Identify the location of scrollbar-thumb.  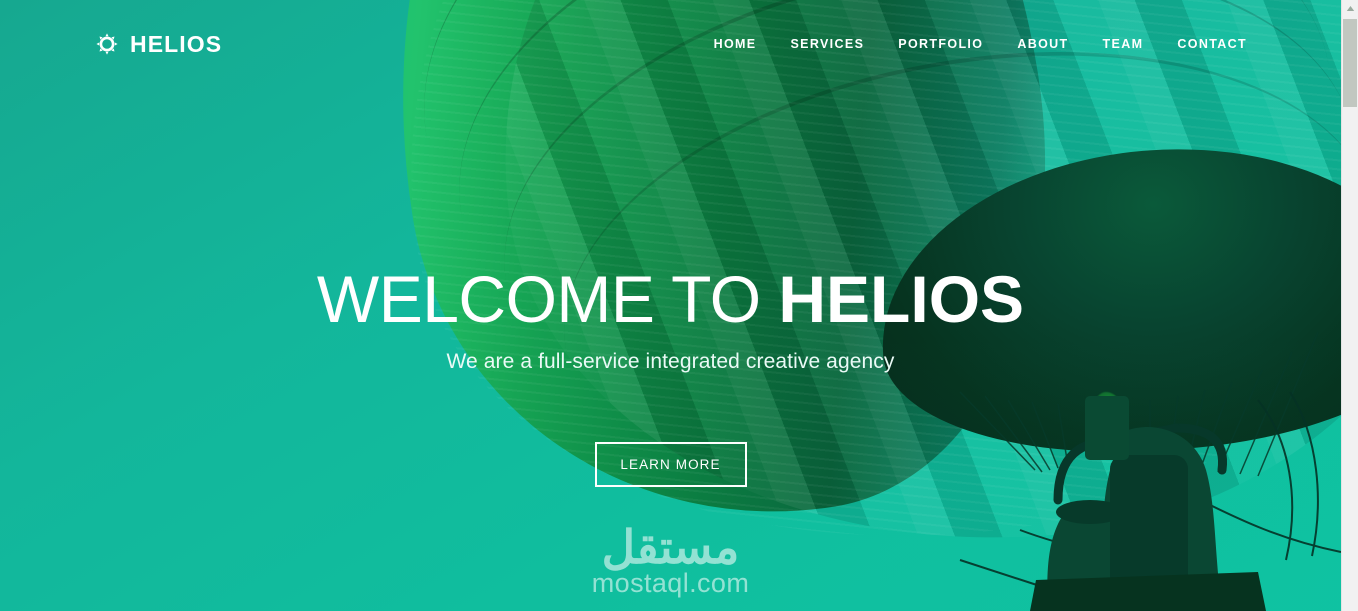
(1350, 63).